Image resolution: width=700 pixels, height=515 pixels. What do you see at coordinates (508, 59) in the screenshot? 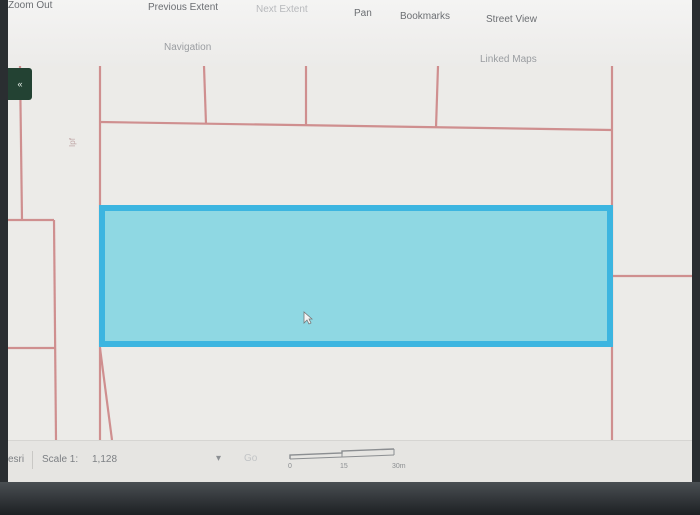
I see `linked-maps-group-label: Linked Maps` at bounding box center [508, 59].